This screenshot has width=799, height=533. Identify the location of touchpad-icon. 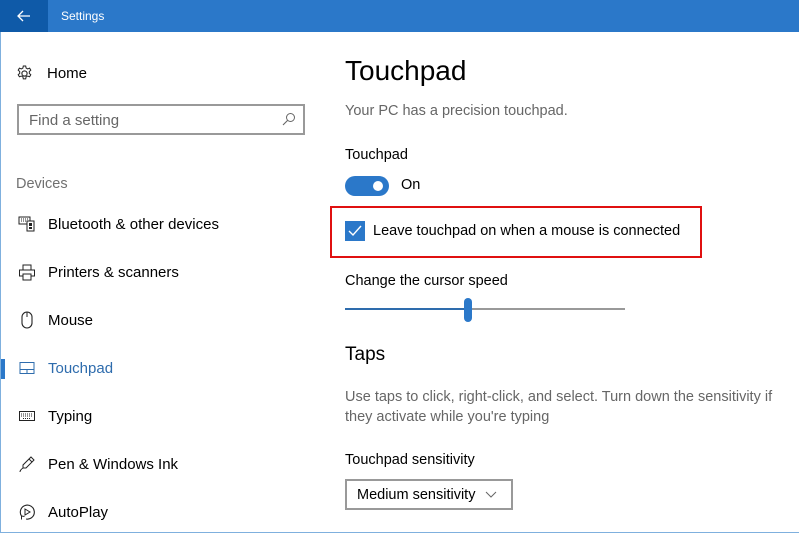
(27, 368).